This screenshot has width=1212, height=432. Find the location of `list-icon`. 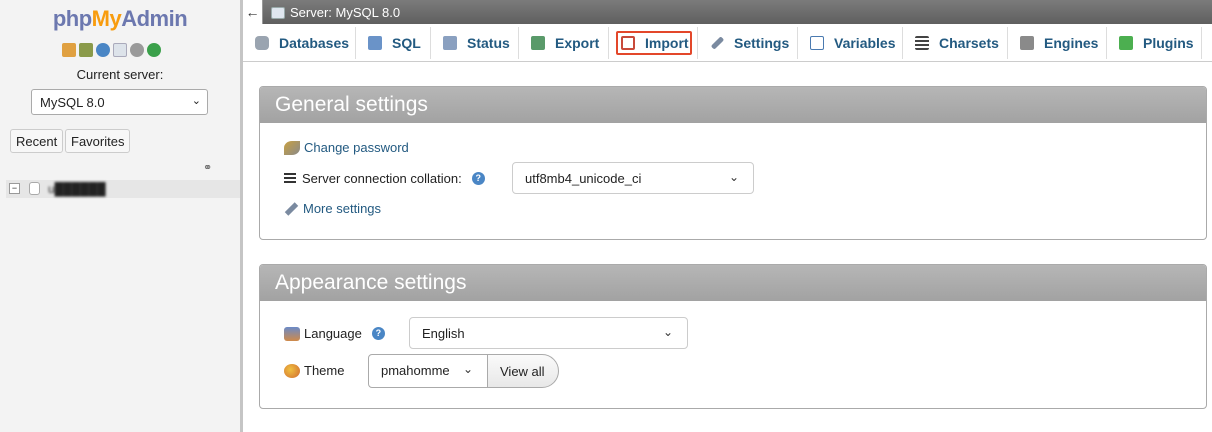

list-icon is located at coordinates (290, 178).